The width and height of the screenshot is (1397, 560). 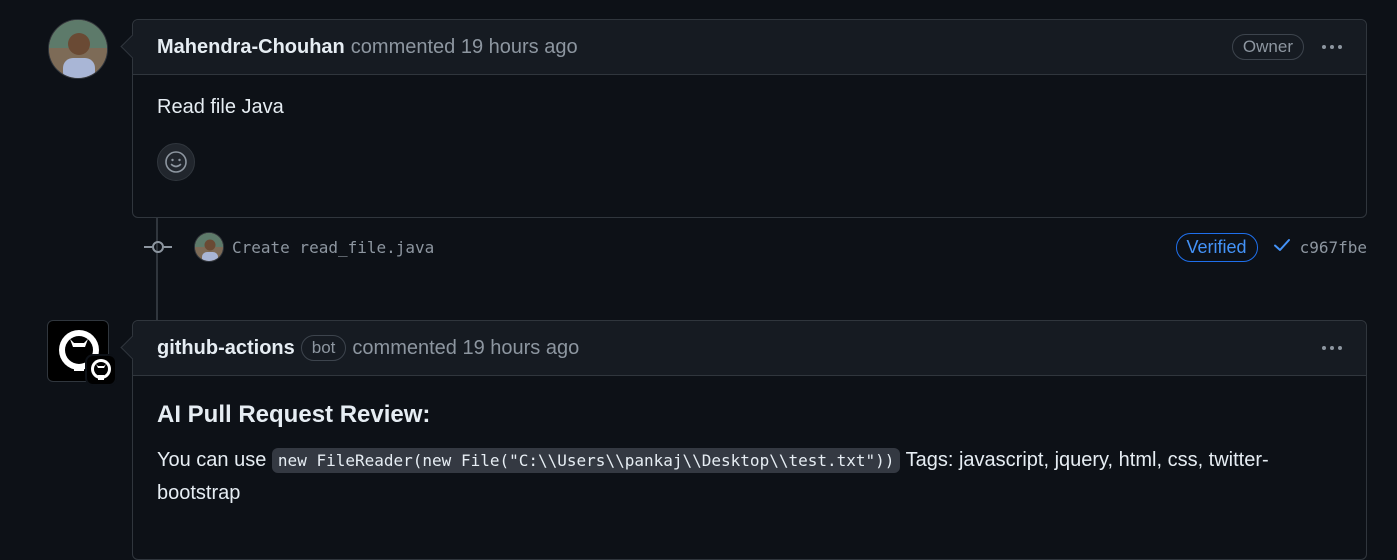 I want to click on add-reaction-button, so click(x=176, y=162).